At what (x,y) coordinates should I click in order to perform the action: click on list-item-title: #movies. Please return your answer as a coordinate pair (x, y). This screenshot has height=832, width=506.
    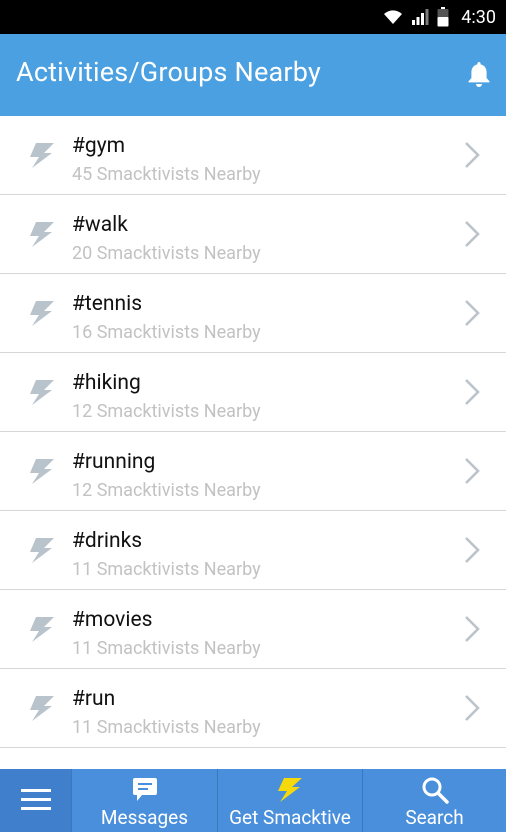
    Looking at the image, I should click on (112, 620).